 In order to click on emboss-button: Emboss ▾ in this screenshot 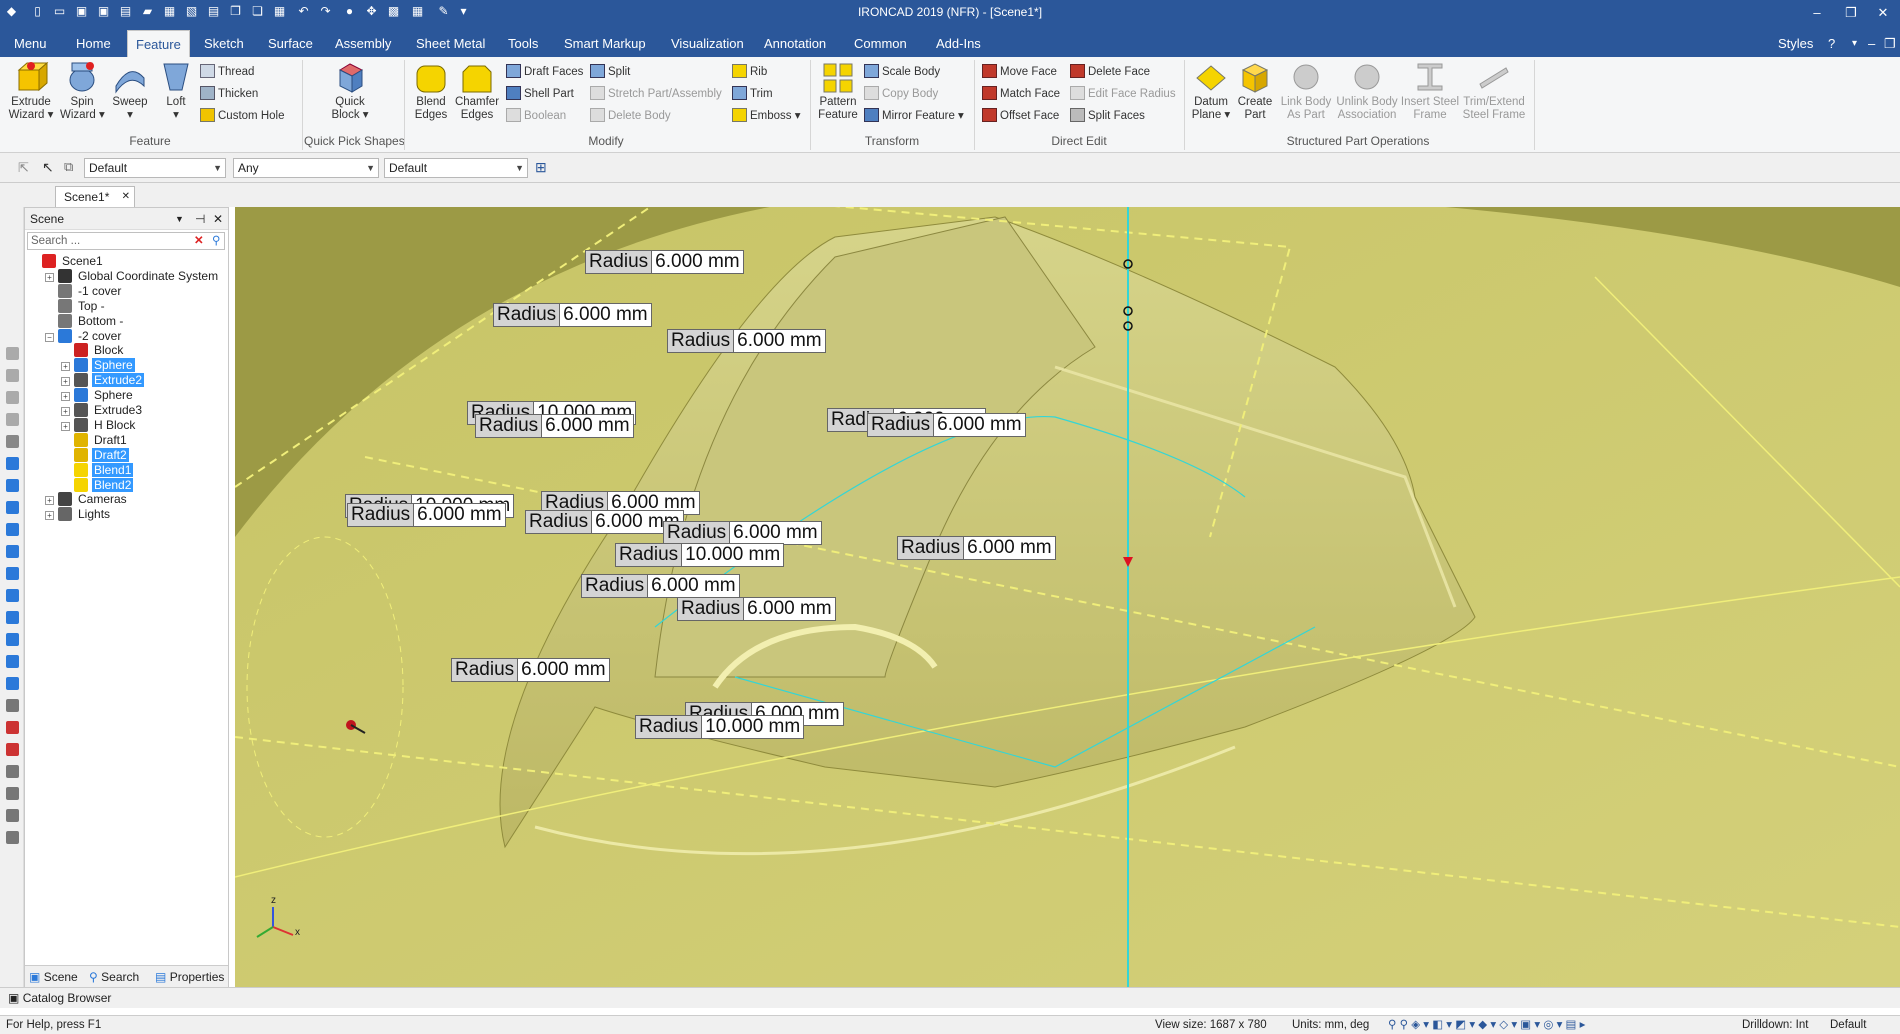, I will do `click(766, 116)`.